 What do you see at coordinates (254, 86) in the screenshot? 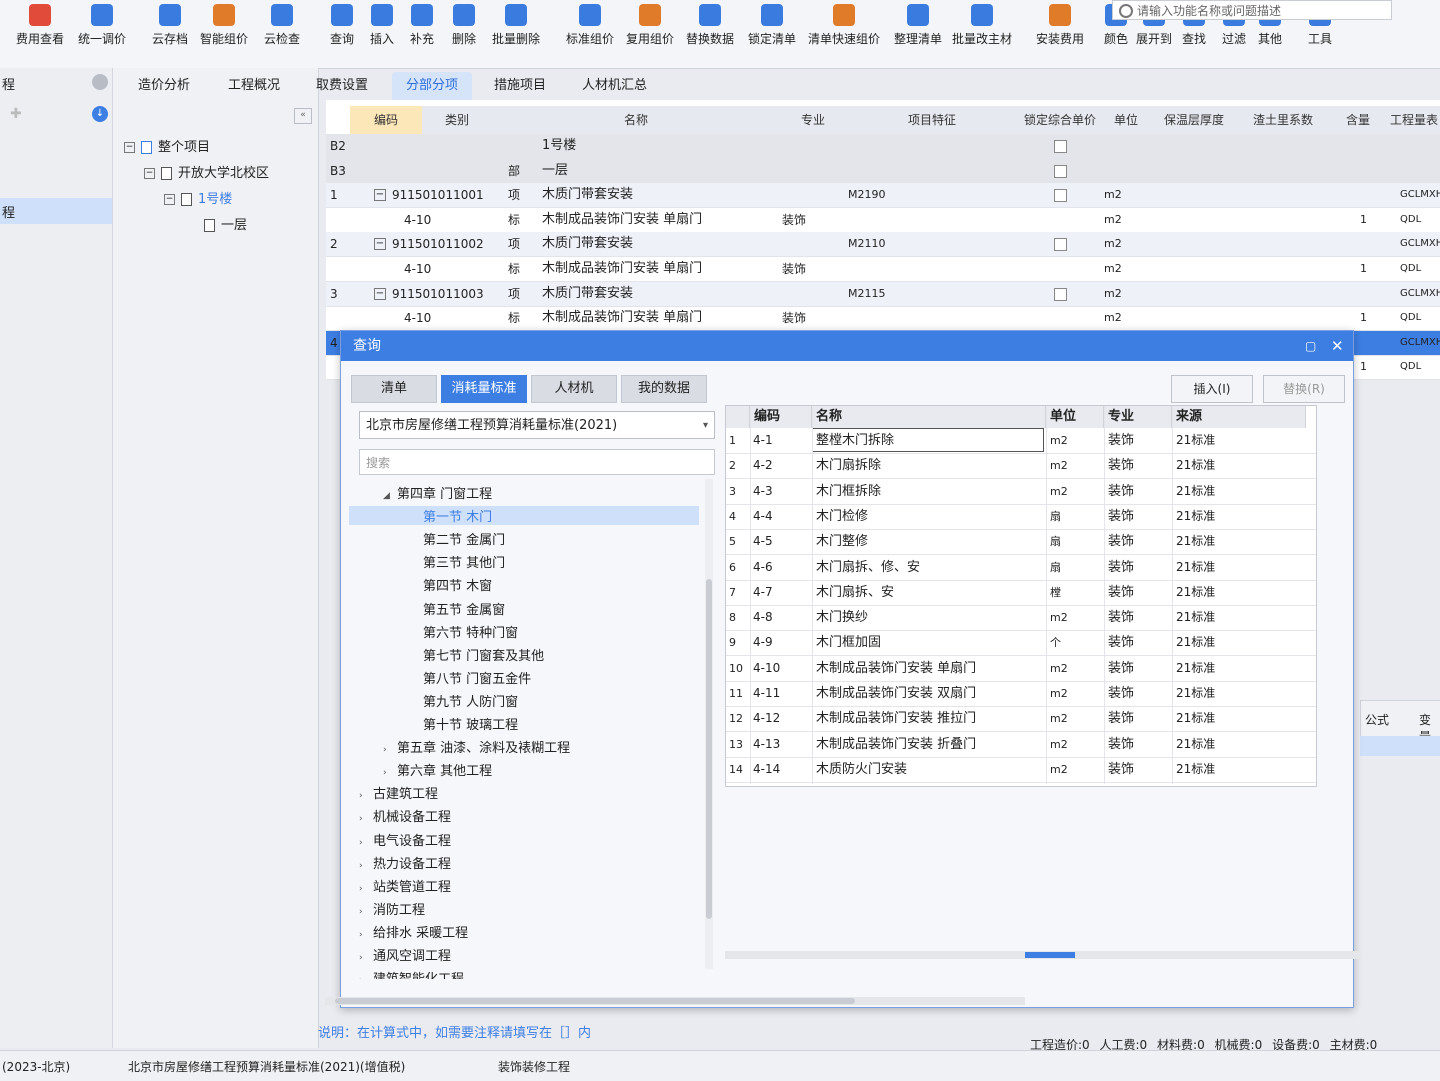
I see `tab-1: 工程概况` at bounding box center [254, 86].